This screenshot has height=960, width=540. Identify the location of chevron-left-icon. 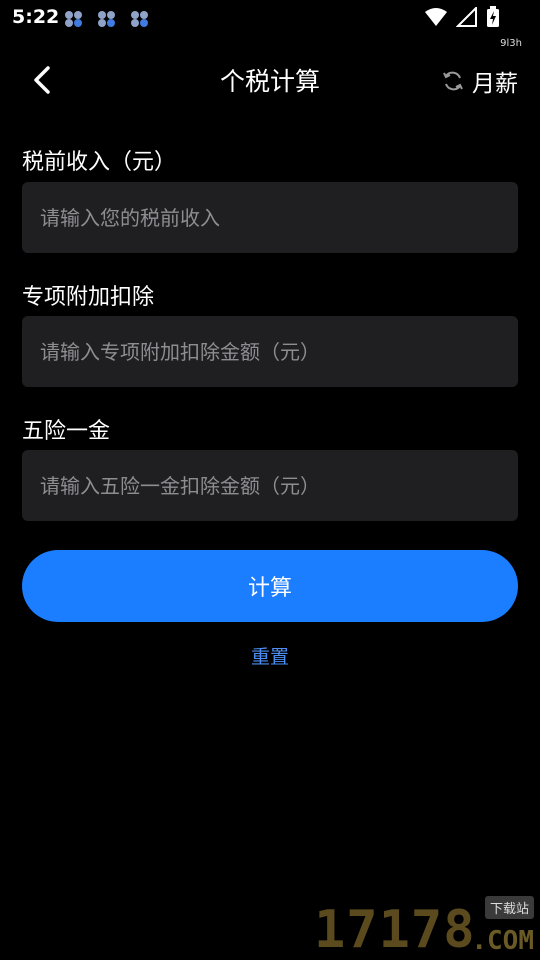
(42, 80).